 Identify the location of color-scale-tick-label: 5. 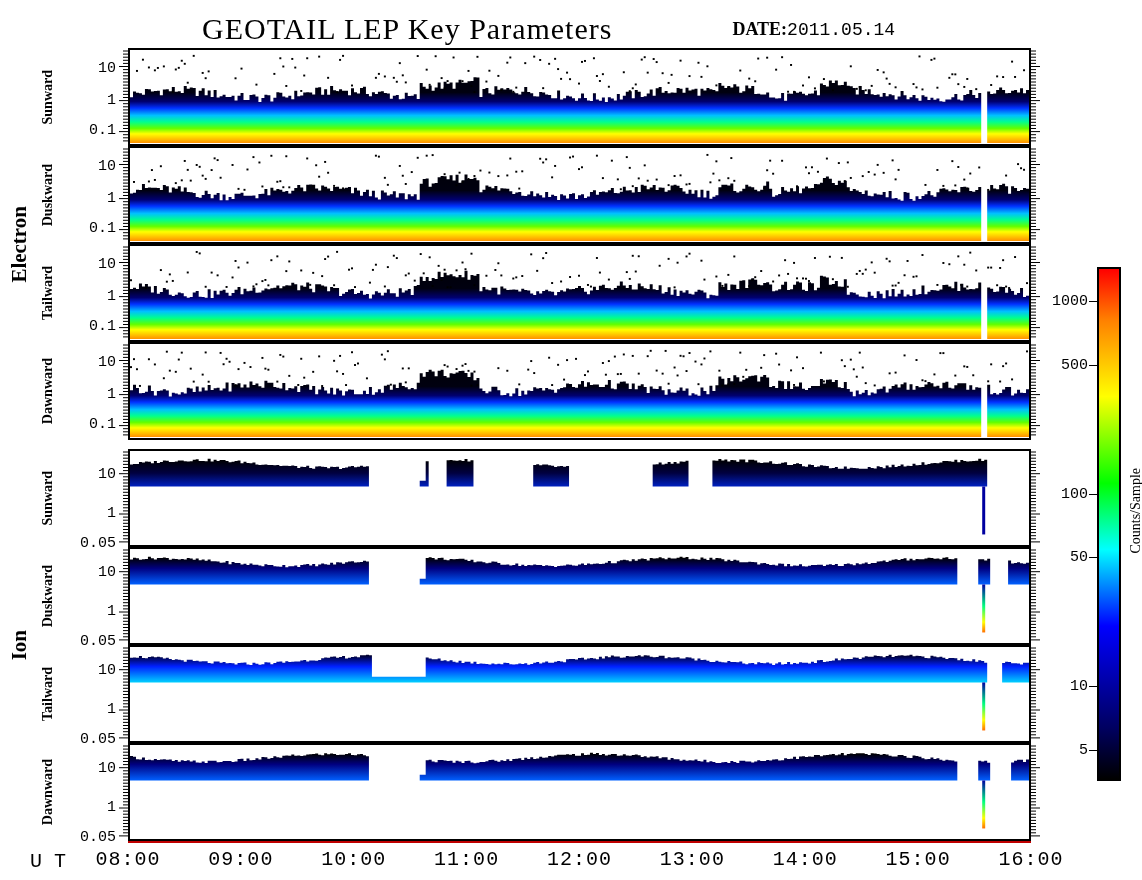
(1083, 750).